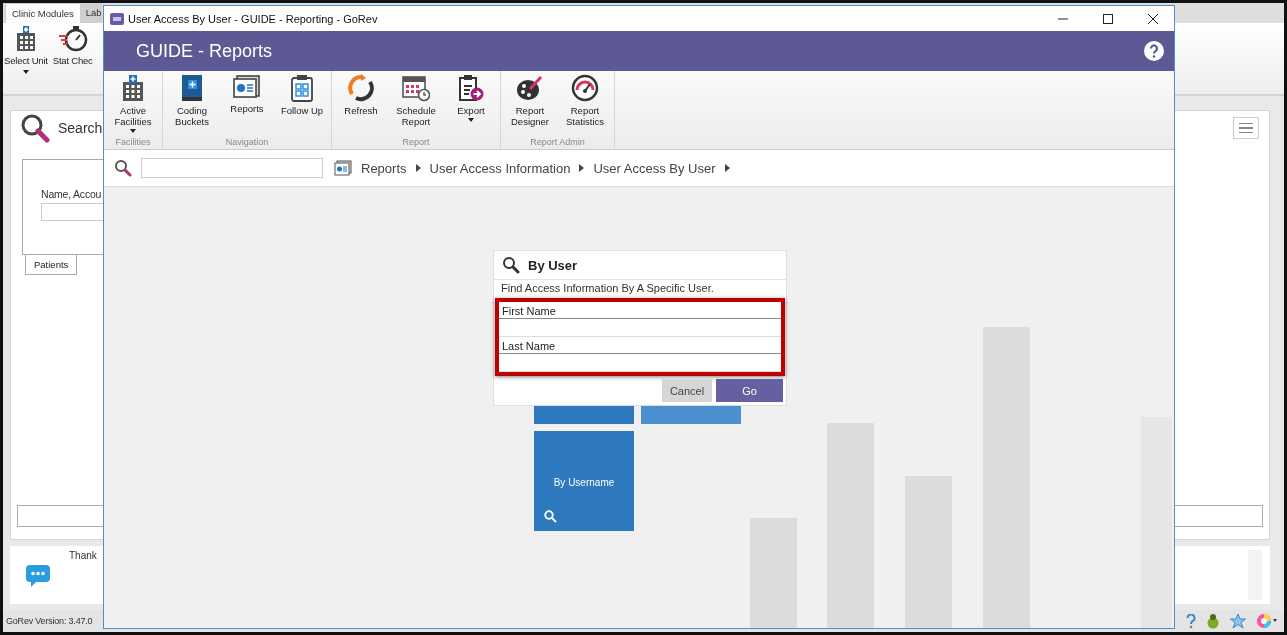 The width and height of the screenshot is (1287, 635). I want to click on clipboard-icon, so click(302, 88).